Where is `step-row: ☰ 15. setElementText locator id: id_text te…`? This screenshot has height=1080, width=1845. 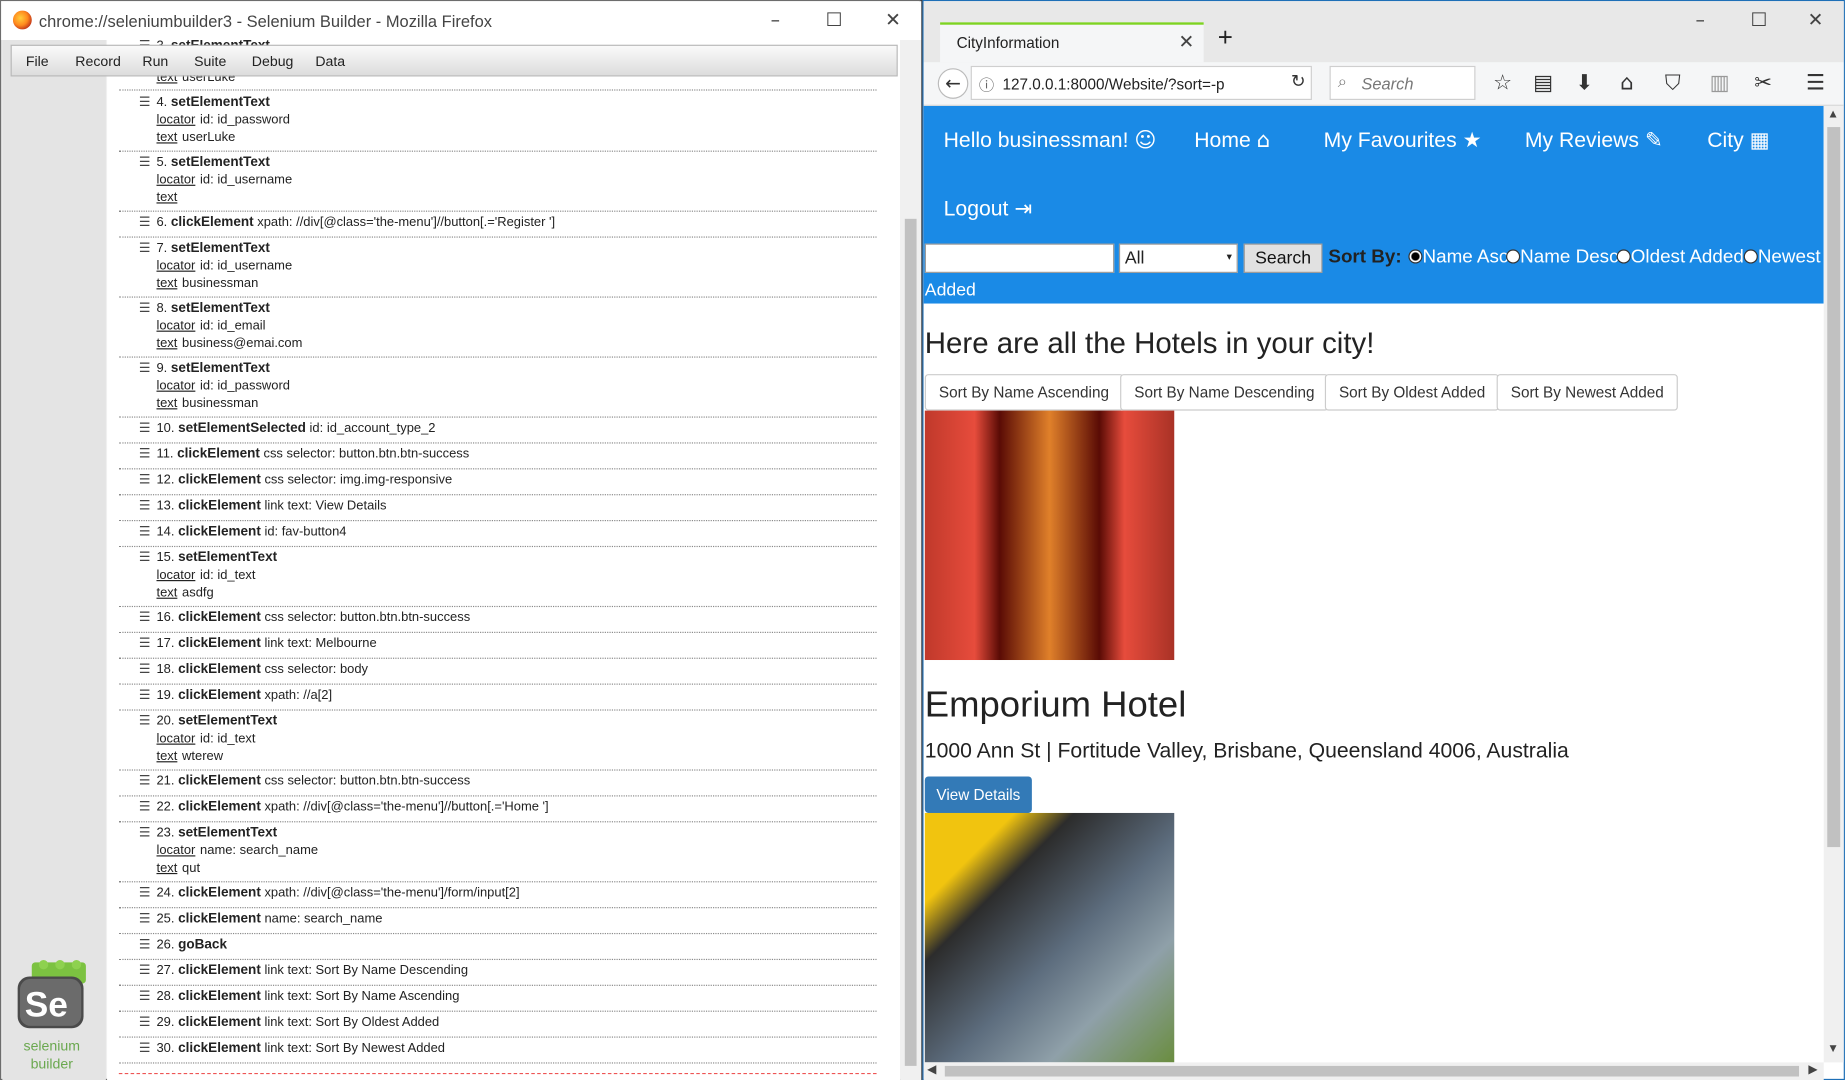
step-row: ☰ 15. setElementText locator id: id_text te… is located at coordinates (497, 577).